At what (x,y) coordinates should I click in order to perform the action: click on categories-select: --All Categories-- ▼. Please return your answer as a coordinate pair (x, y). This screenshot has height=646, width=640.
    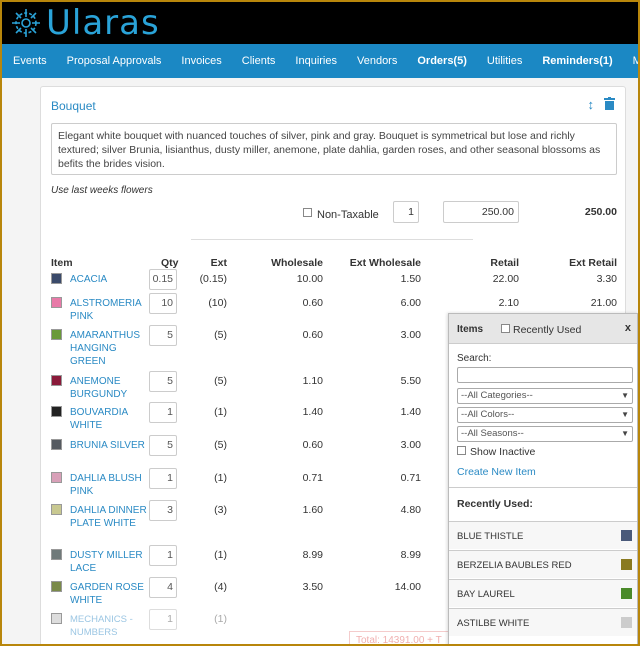
    Looking at the image, I should click on (545, 396).